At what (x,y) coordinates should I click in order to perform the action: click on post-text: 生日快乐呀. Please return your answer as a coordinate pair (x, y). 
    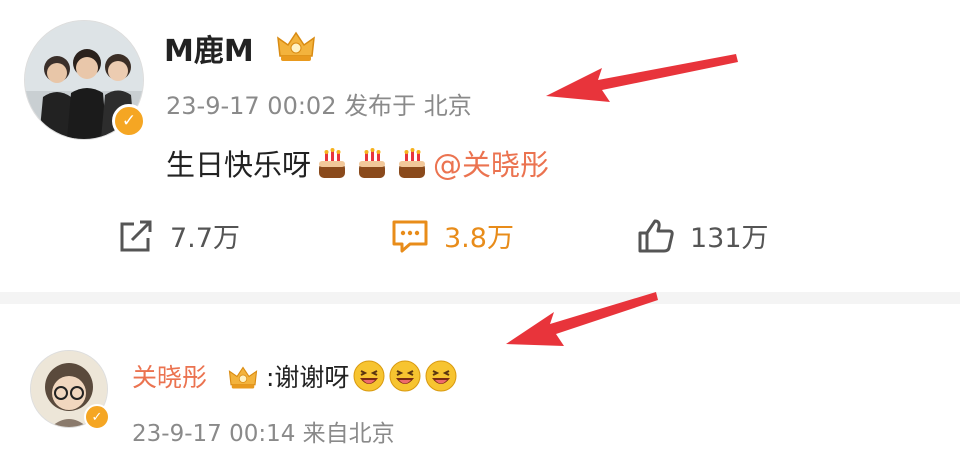
    Looking at the image, I should click on (239, 165).